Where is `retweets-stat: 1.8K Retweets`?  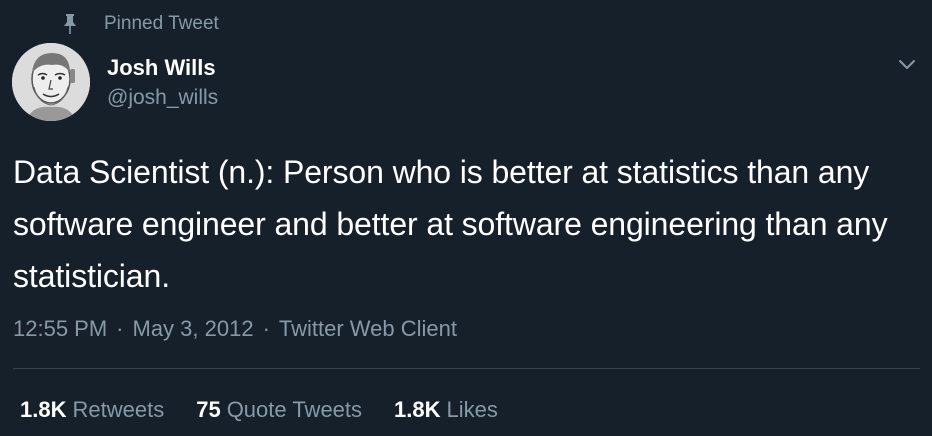
retweets-stat: 1.8K Retweets is located at coordinates (92, 410).